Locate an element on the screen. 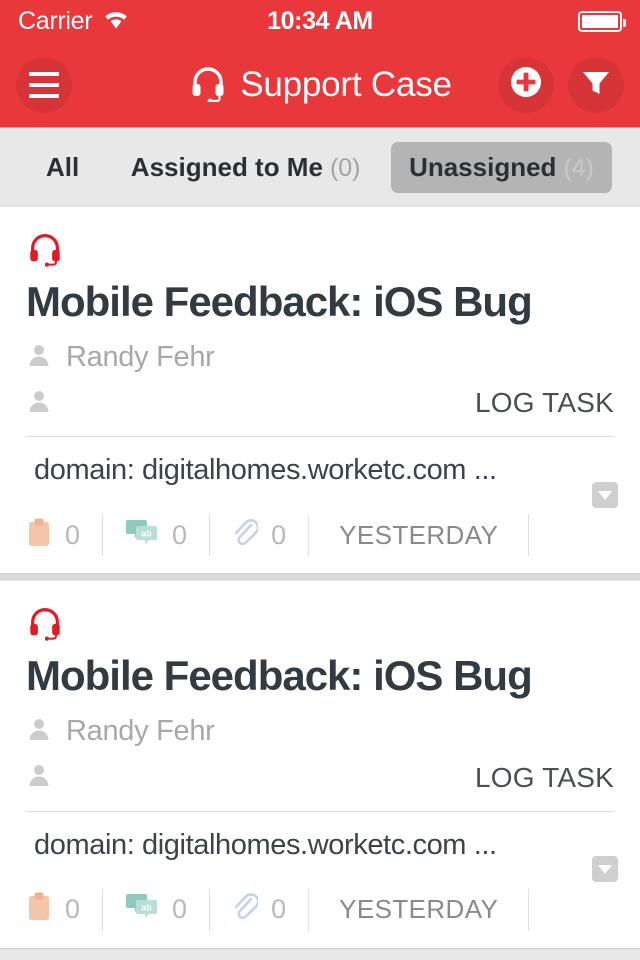  status-bar-left: Carrier is located at coordinates (74, 21).